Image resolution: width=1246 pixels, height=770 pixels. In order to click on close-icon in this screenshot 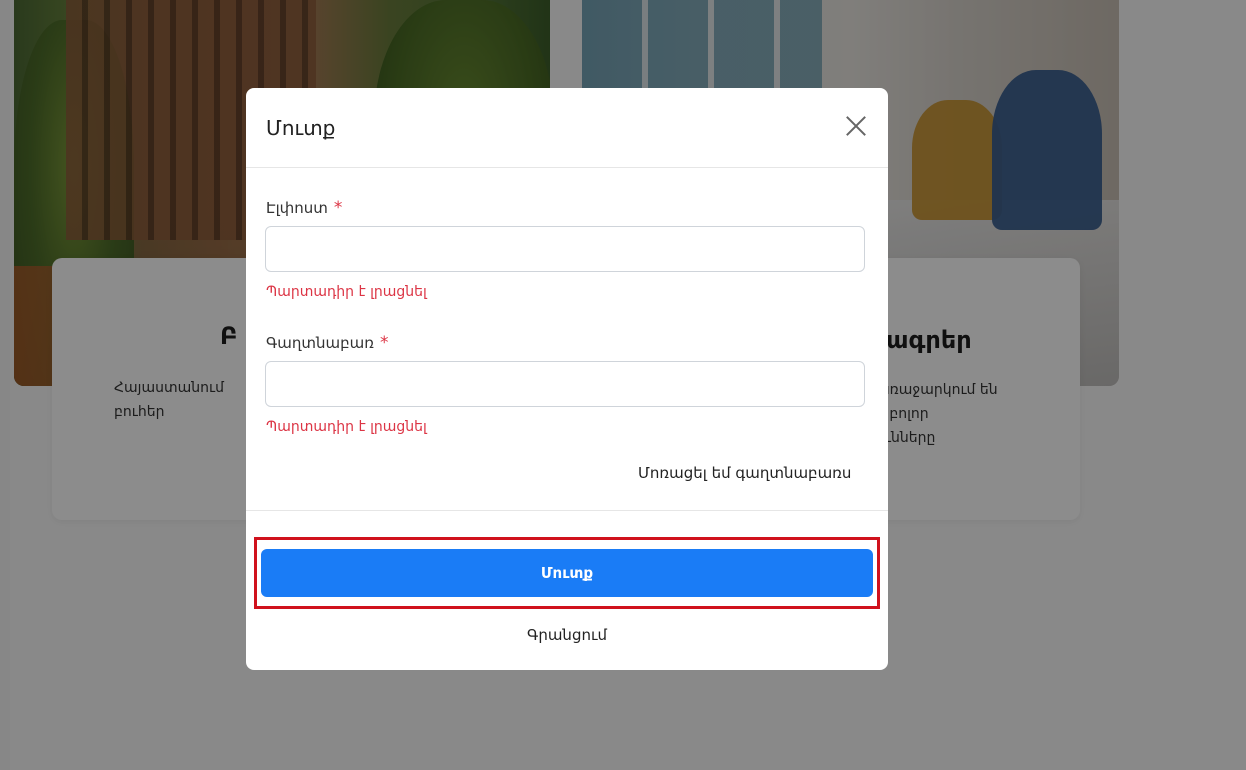, I will do `click(856, 126)`.